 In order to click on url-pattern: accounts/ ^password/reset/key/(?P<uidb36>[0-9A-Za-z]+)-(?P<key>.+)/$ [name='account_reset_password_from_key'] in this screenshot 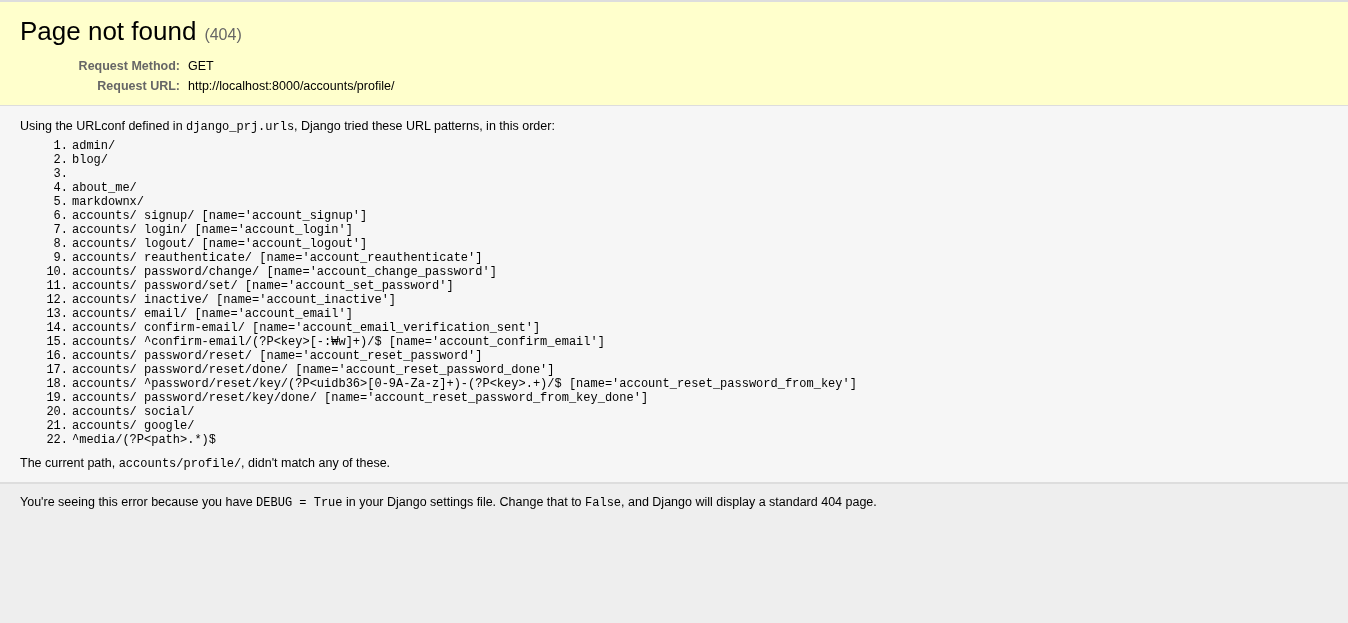, I will do `click(464, 384)`.